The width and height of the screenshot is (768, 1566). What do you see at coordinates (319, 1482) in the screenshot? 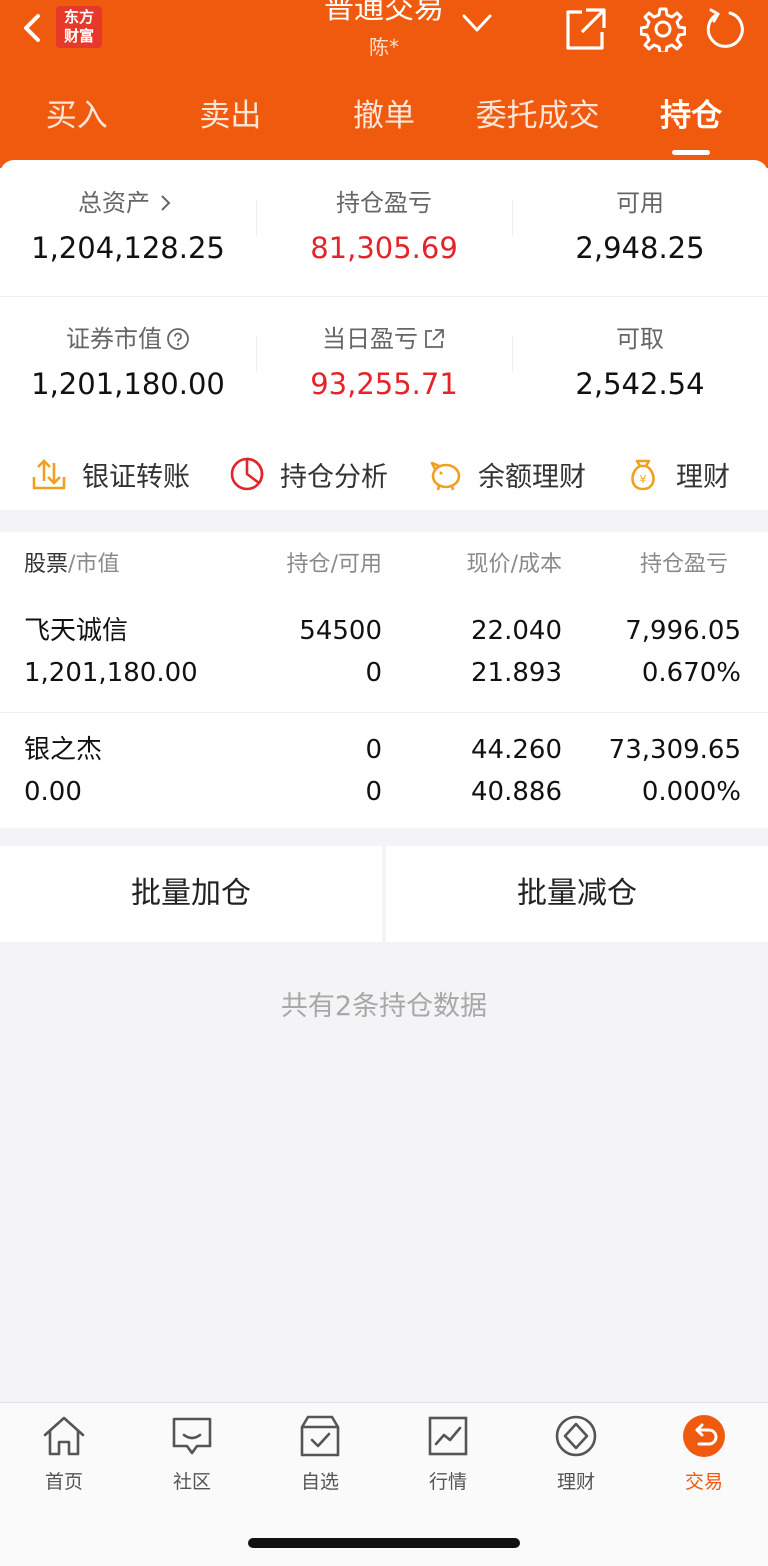
I see `nav-label: 自选` at bounding box center [319, 1482].